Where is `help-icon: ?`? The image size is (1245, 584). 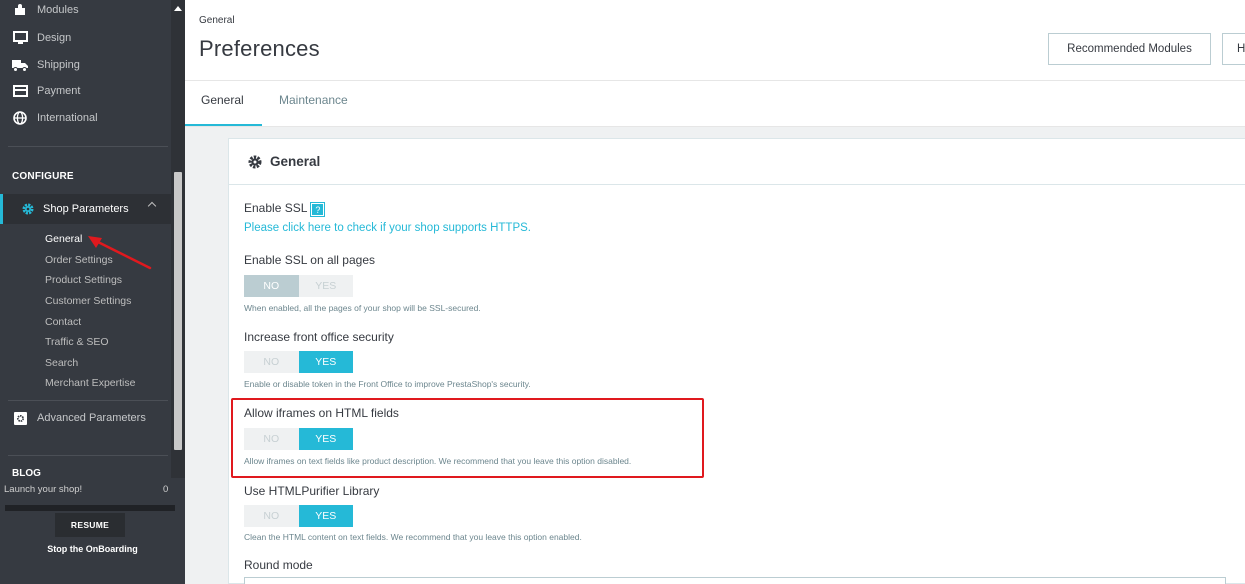
help-icon: ? is located at coordinates (318, 209).